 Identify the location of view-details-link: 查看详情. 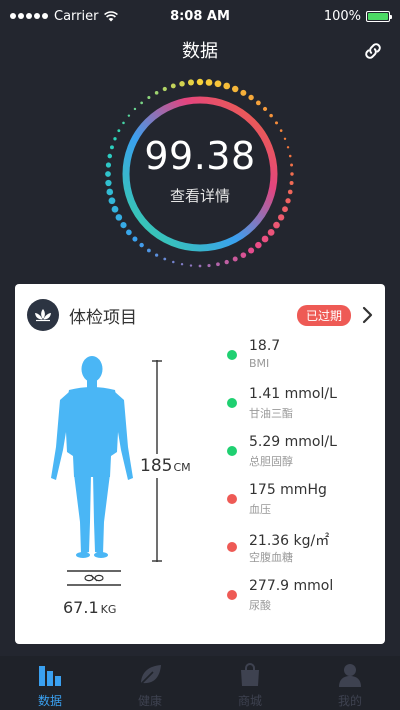
(200, 195).